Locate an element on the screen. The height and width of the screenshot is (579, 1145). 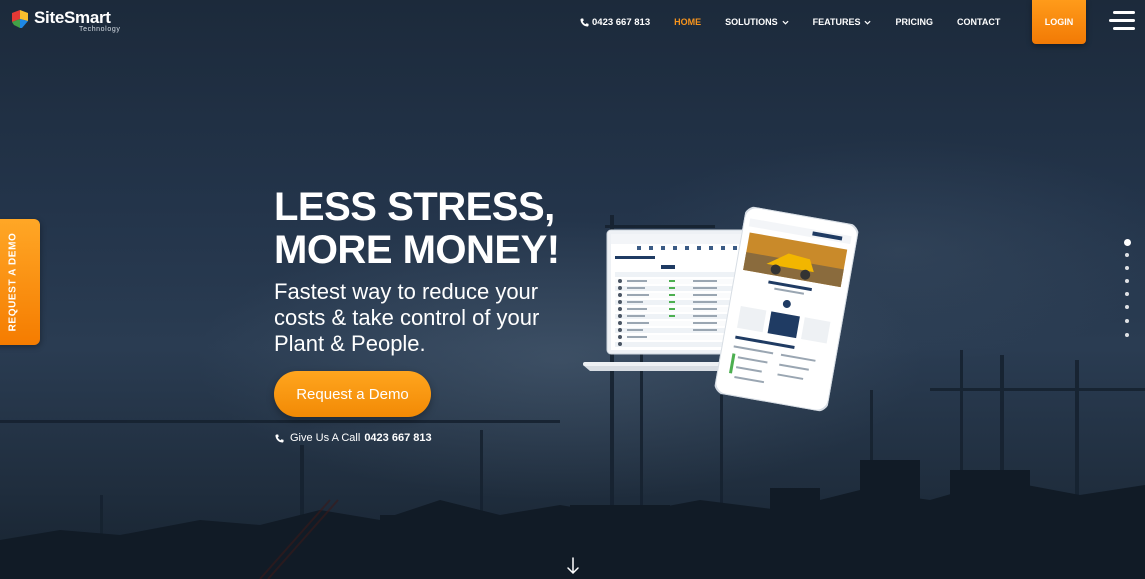
nav-item-features: FEATURES is located at coordinates (842, 22).